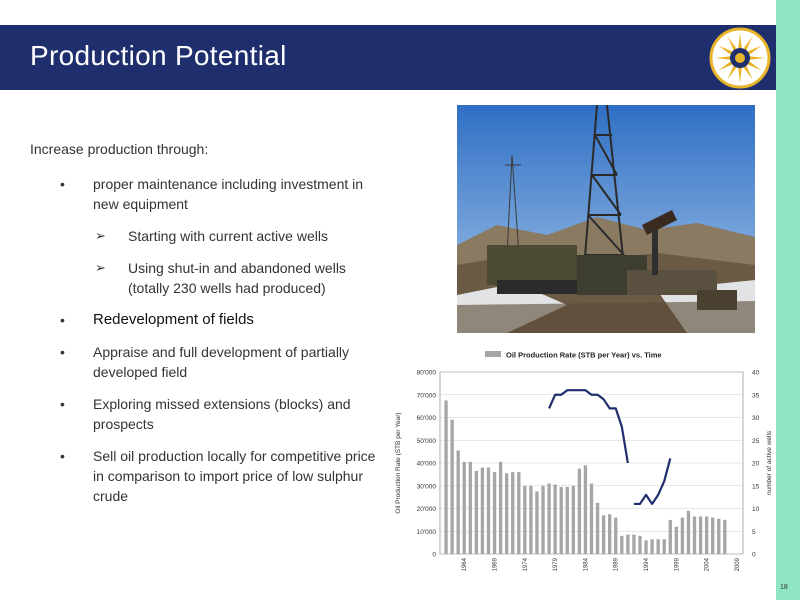 This screenshot has width=800, height=600. I want to click on y2-tick-label: 30, so click(756, 418).